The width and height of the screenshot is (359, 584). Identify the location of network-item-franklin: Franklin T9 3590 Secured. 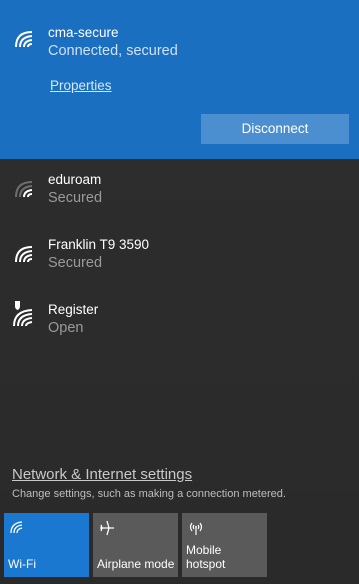
(179, 260).